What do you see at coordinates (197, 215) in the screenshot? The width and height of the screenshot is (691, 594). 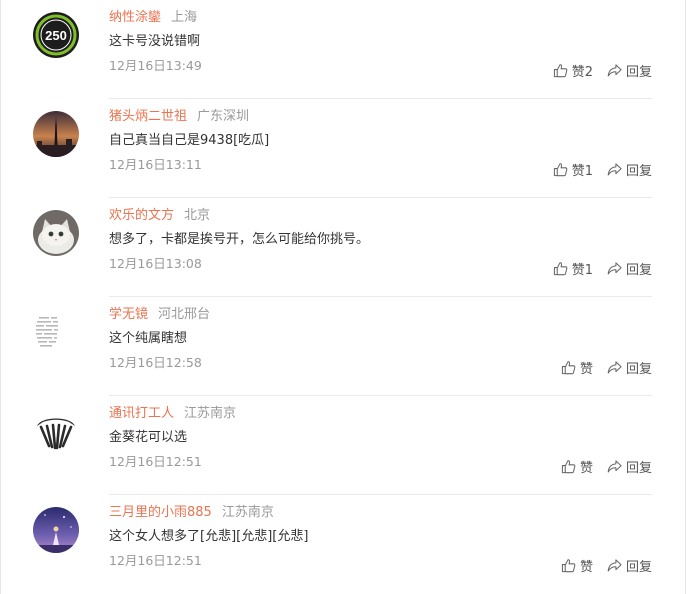 I see `user-location: 北京` at bounding box center [197, 215].